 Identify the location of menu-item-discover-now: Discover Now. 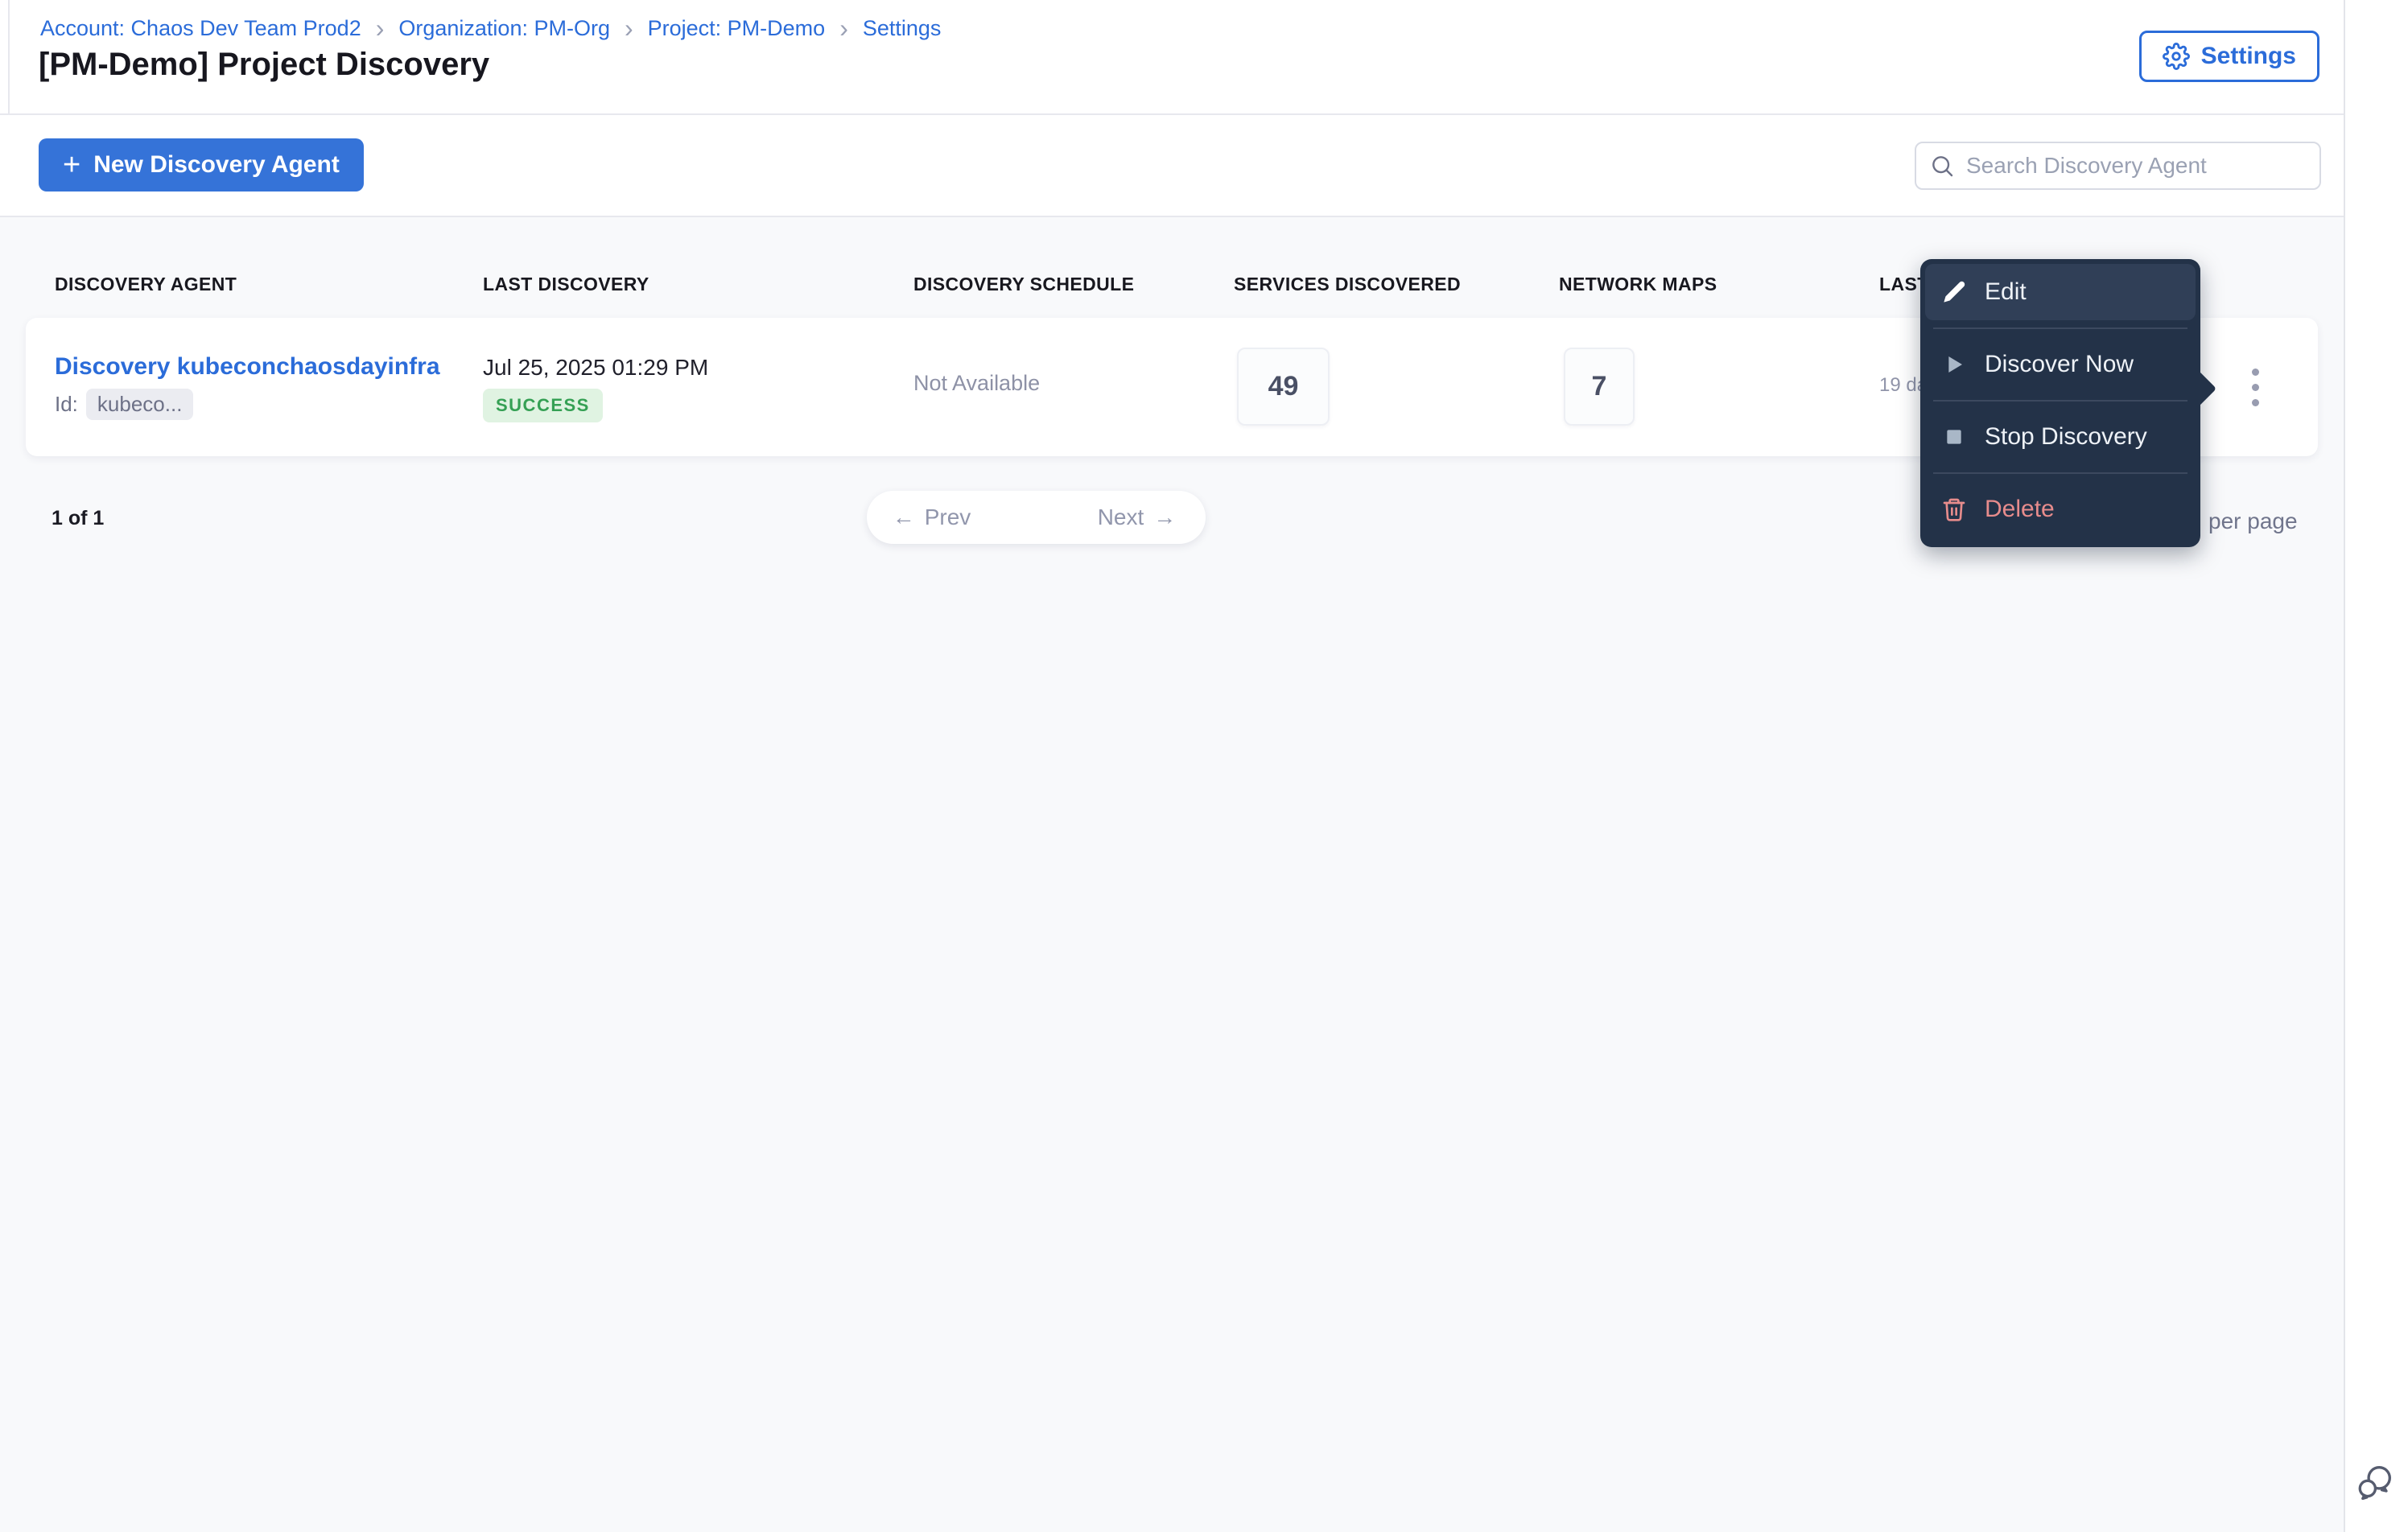
(2060, 364).